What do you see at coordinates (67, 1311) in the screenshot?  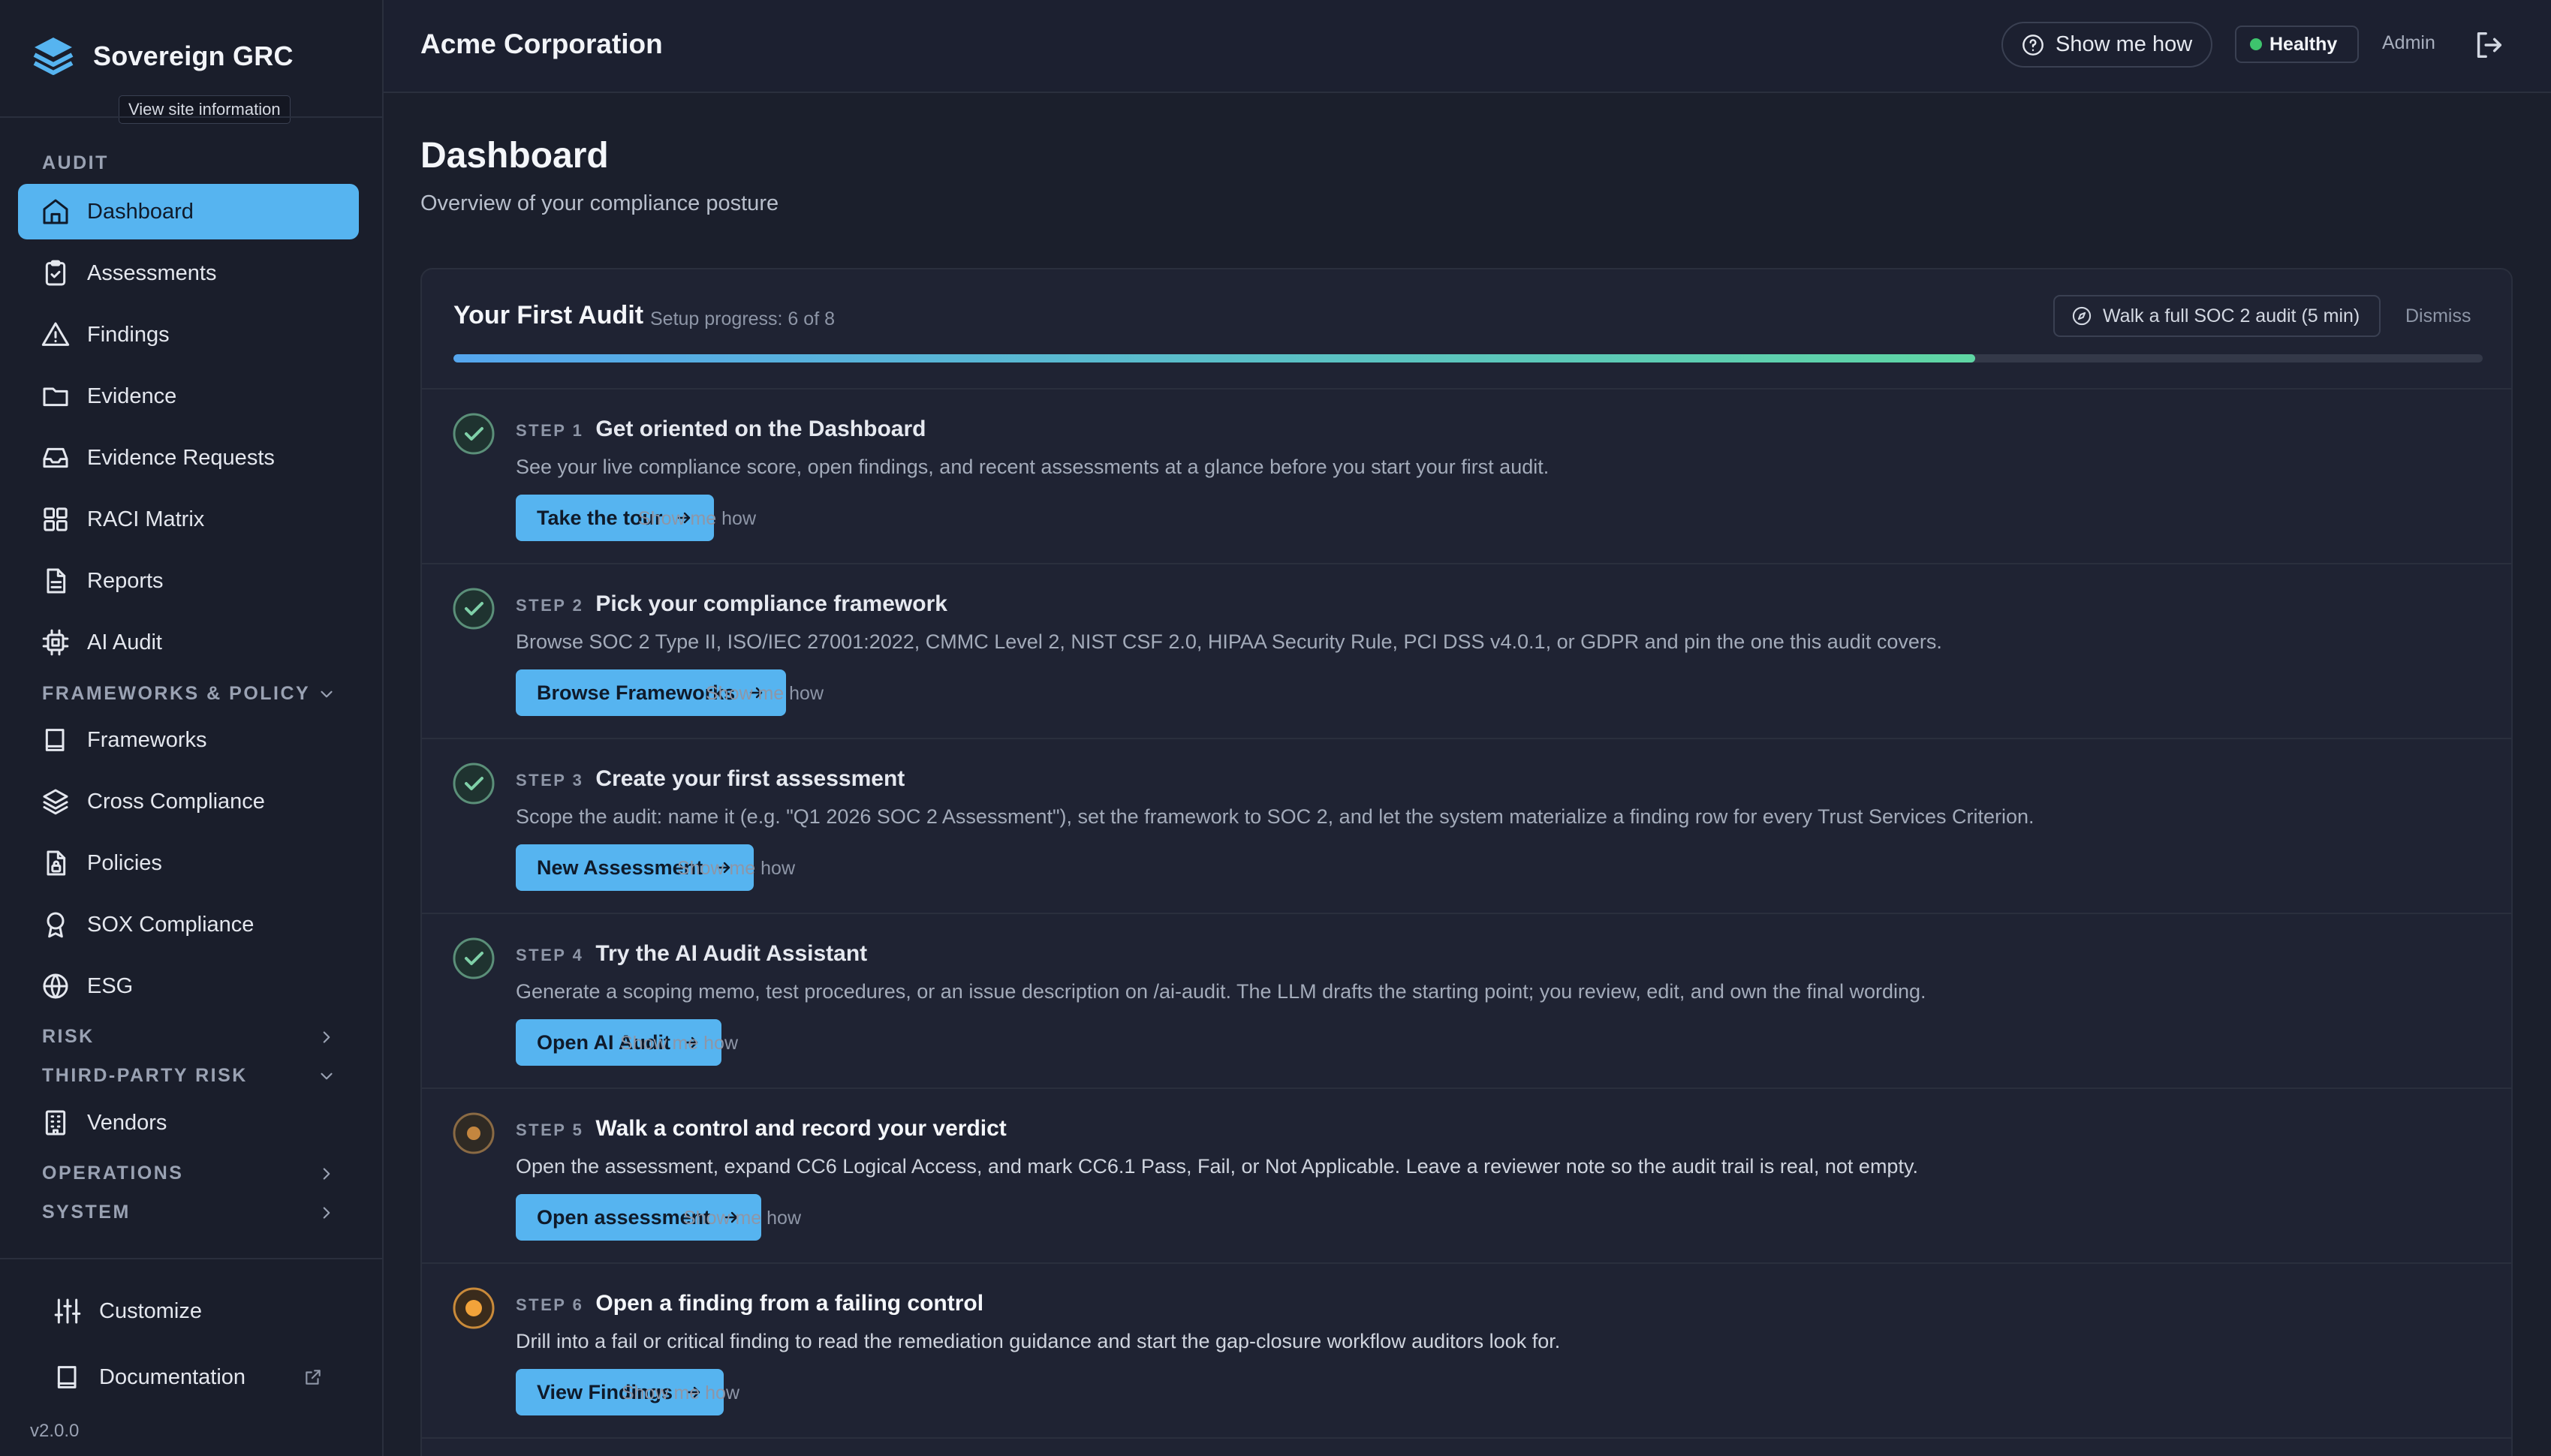 I see `sliders-icon` at bounding box center [67, 1311].